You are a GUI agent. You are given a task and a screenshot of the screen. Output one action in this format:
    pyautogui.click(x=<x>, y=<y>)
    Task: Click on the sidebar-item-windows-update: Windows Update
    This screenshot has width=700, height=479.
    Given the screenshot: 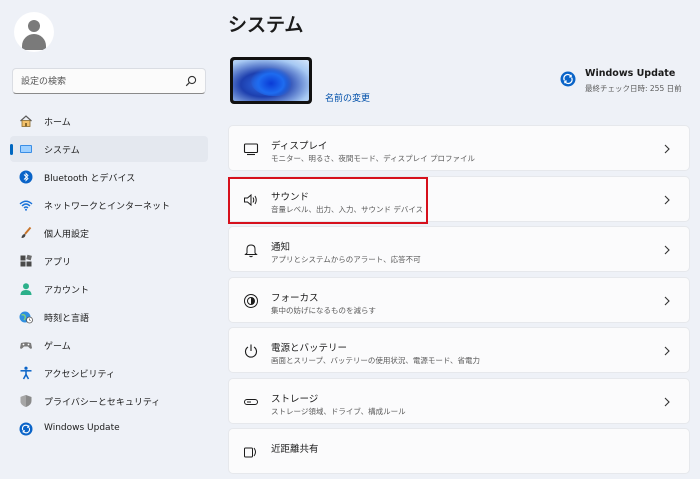 What is the action you would take?
    pyautogui.click(x=109, y=429)
    